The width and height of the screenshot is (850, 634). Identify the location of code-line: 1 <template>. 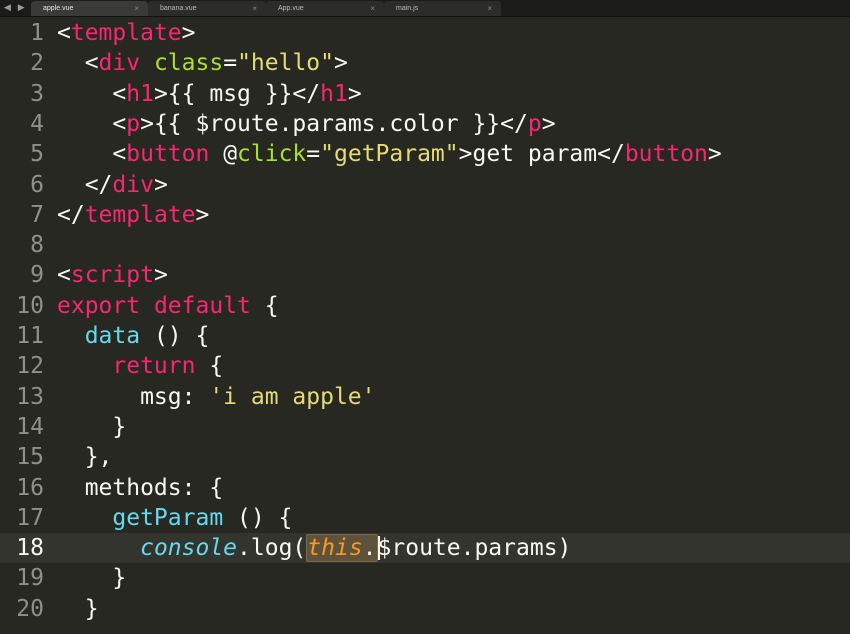
(425, 33).